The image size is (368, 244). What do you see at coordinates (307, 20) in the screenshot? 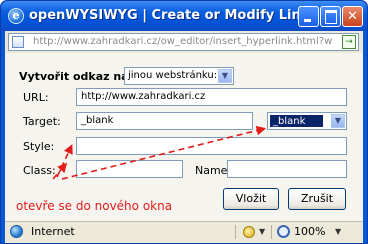
I see `minimize-icon` at bounding box center [307, 20].